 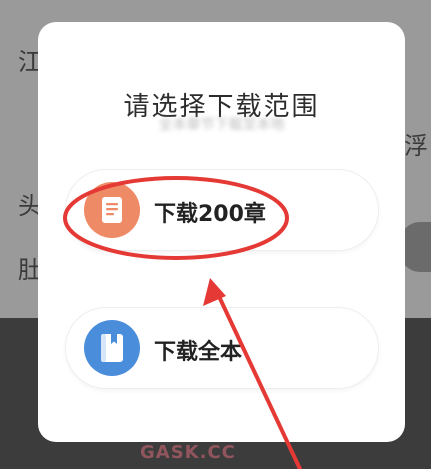 What do you see at coordinates (198, 352) in the screenshot?
I see `option-label: 下载全本` at bounding box center [198, 352].